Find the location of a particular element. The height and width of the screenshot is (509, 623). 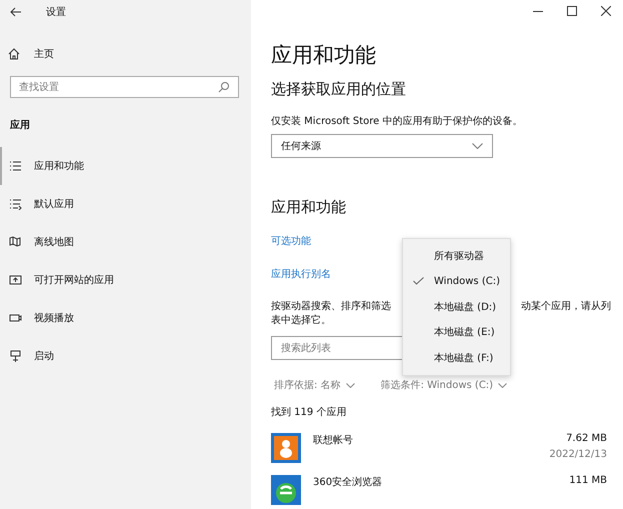

back-icon is located at coordinates (16, 12).